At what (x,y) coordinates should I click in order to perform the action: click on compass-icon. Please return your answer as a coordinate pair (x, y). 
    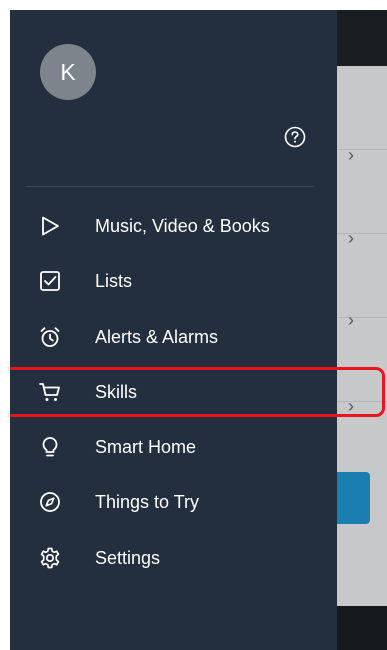
    Looking at the image, I should click on (50, 502).